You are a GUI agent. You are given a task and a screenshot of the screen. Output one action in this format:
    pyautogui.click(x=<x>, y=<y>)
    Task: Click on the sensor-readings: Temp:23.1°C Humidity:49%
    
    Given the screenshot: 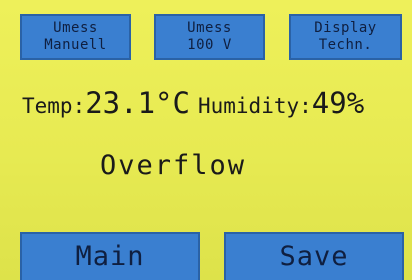 What is the action you would take?
    pyautogui.click(x=214, y=107)
    